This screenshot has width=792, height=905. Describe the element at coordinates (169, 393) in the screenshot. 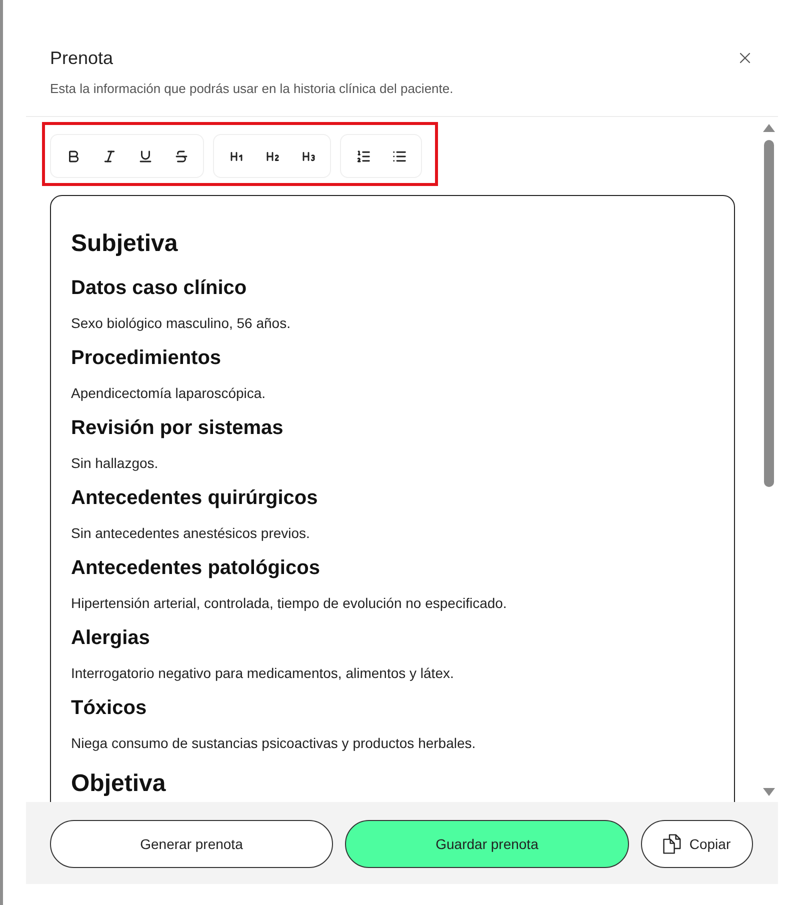

I see `paragraph: Apendicectomía laparoscópica.` at that location.